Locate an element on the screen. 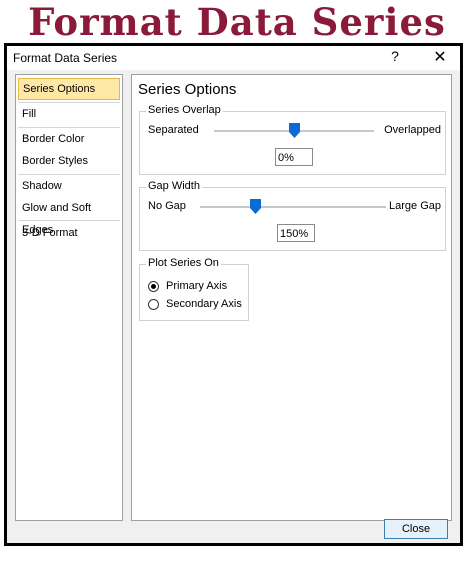 This screenshot has width=474, height=569. series-overlap-slider-thumb is located at coordinates (294, 130).